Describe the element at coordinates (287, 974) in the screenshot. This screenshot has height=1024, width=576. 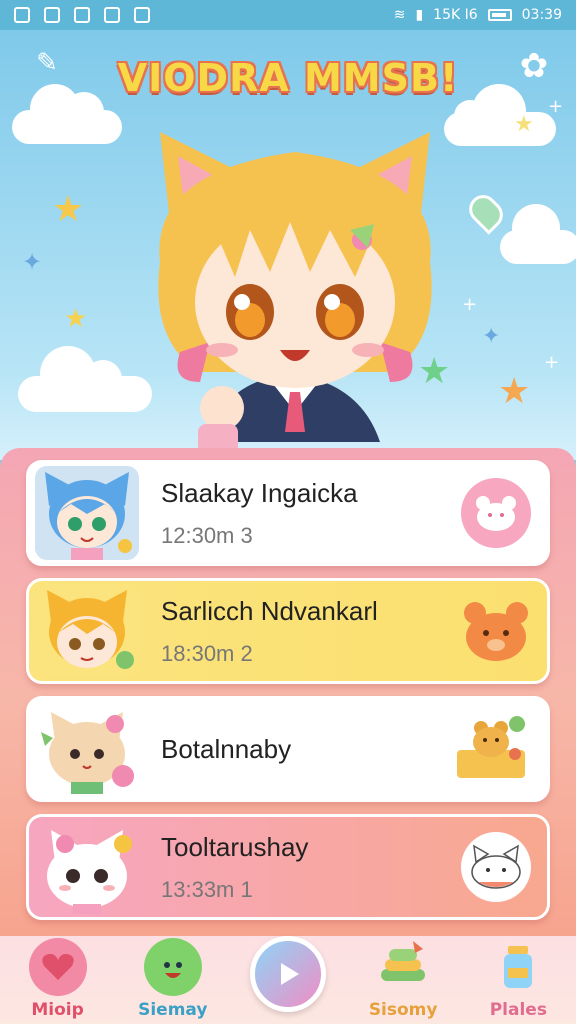
I see `play-icon` at that location.